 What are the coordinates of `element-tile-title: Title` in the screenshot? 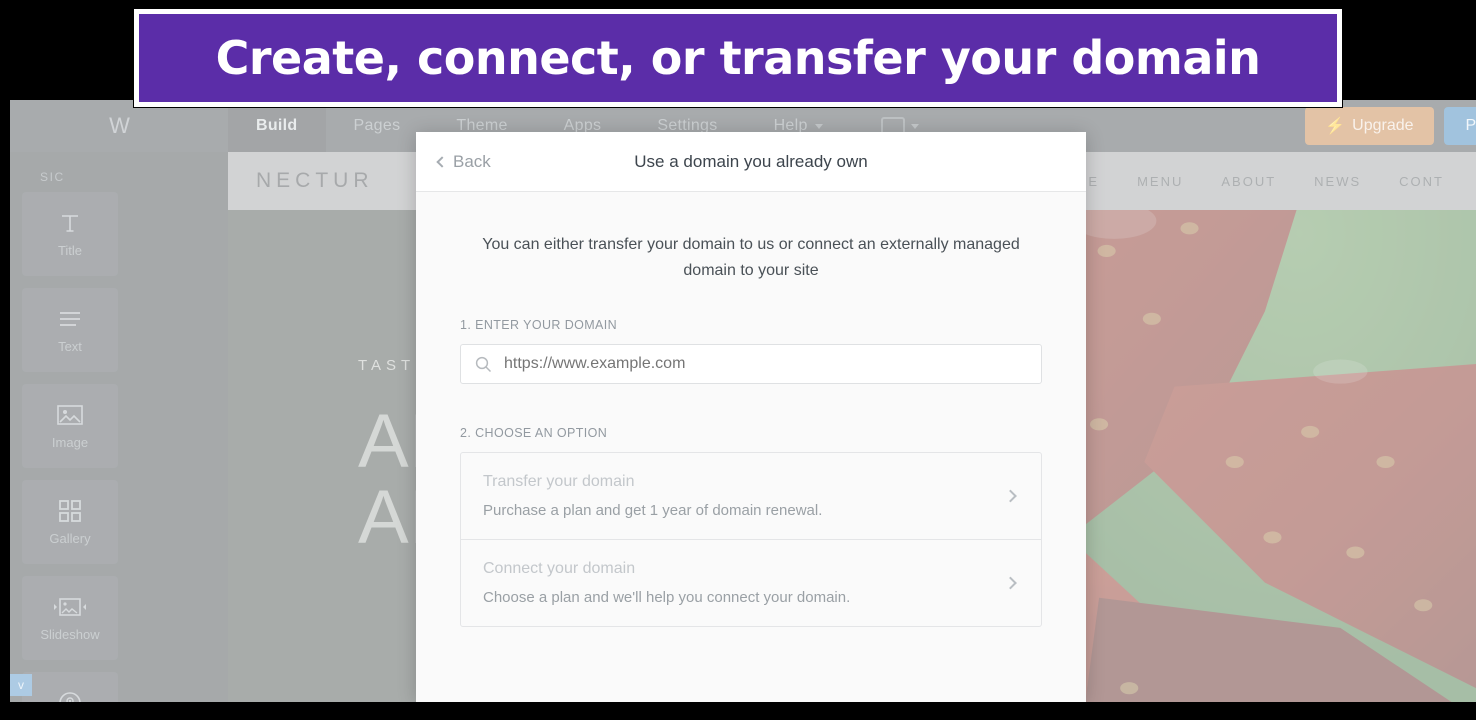 It's located at (70, 234).